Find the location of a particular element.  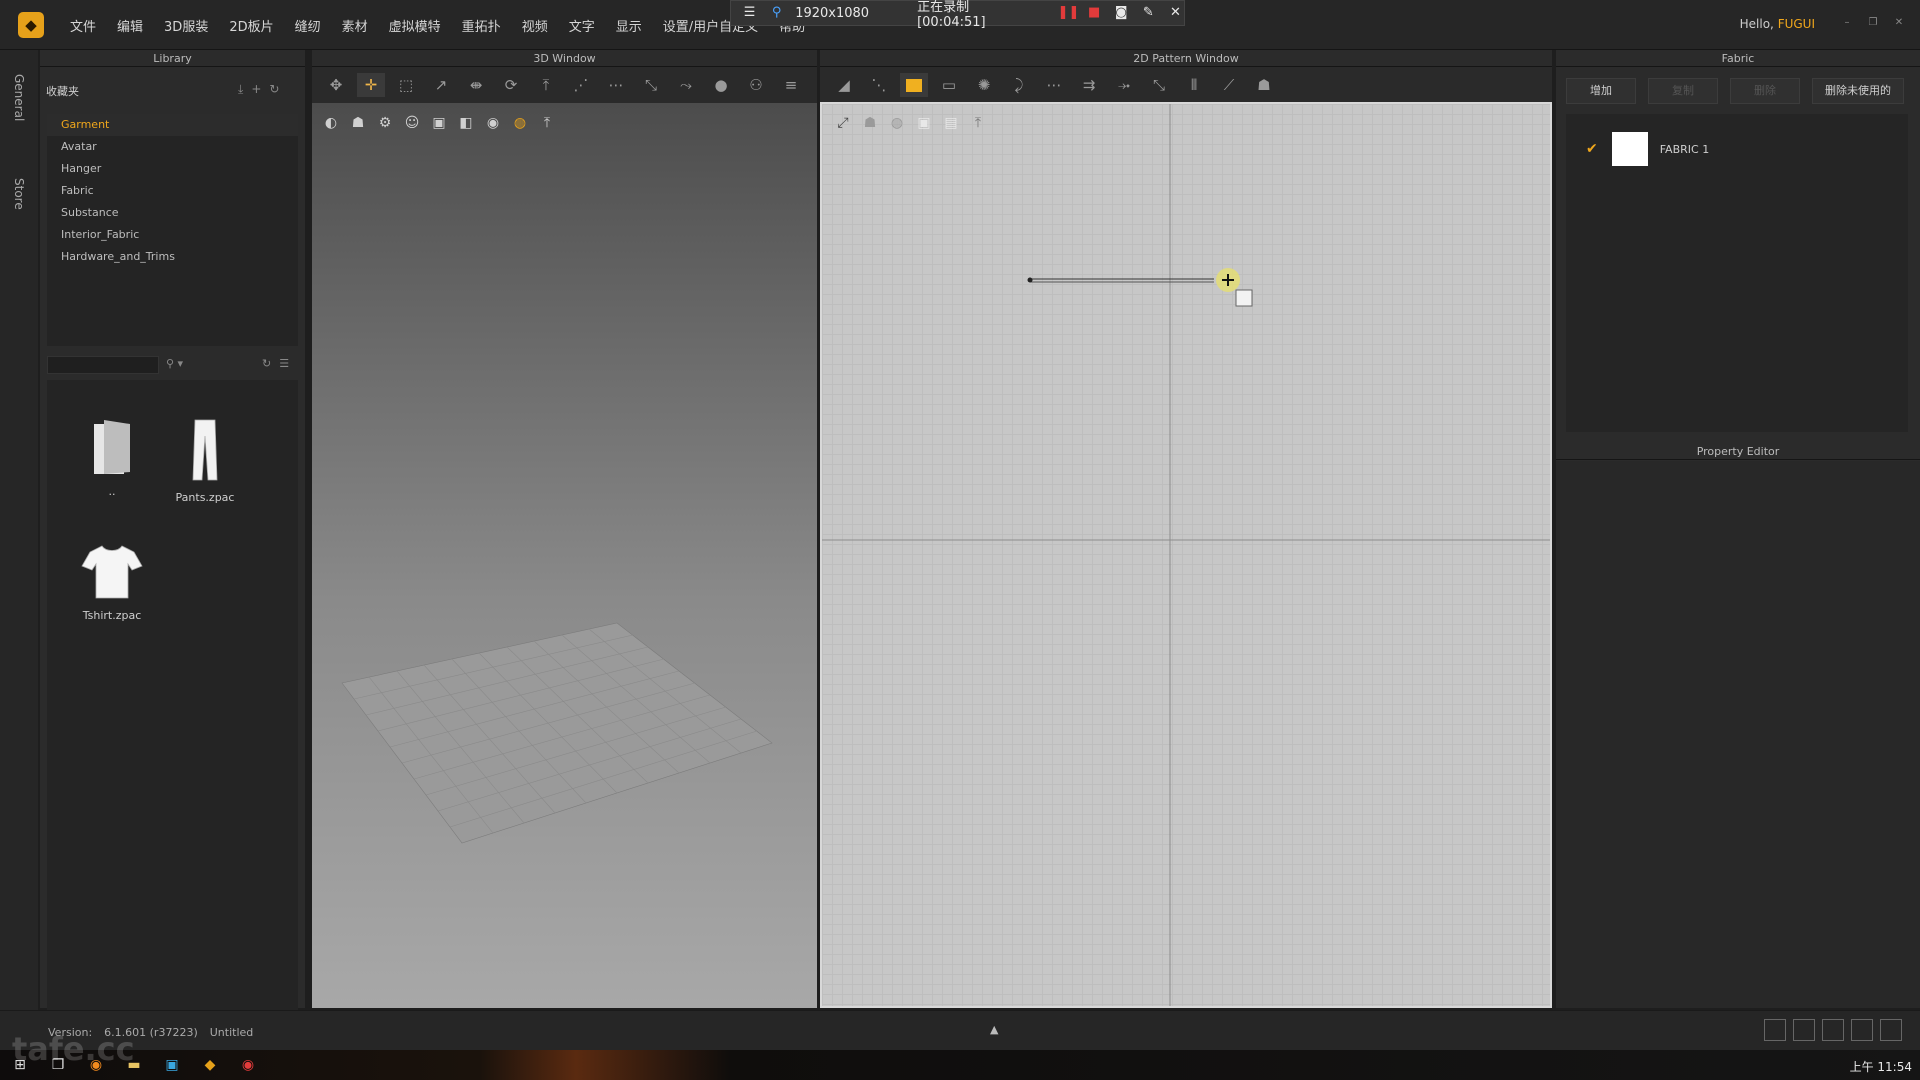

store-icon: ▣ is located at coordinates (172, 1065).